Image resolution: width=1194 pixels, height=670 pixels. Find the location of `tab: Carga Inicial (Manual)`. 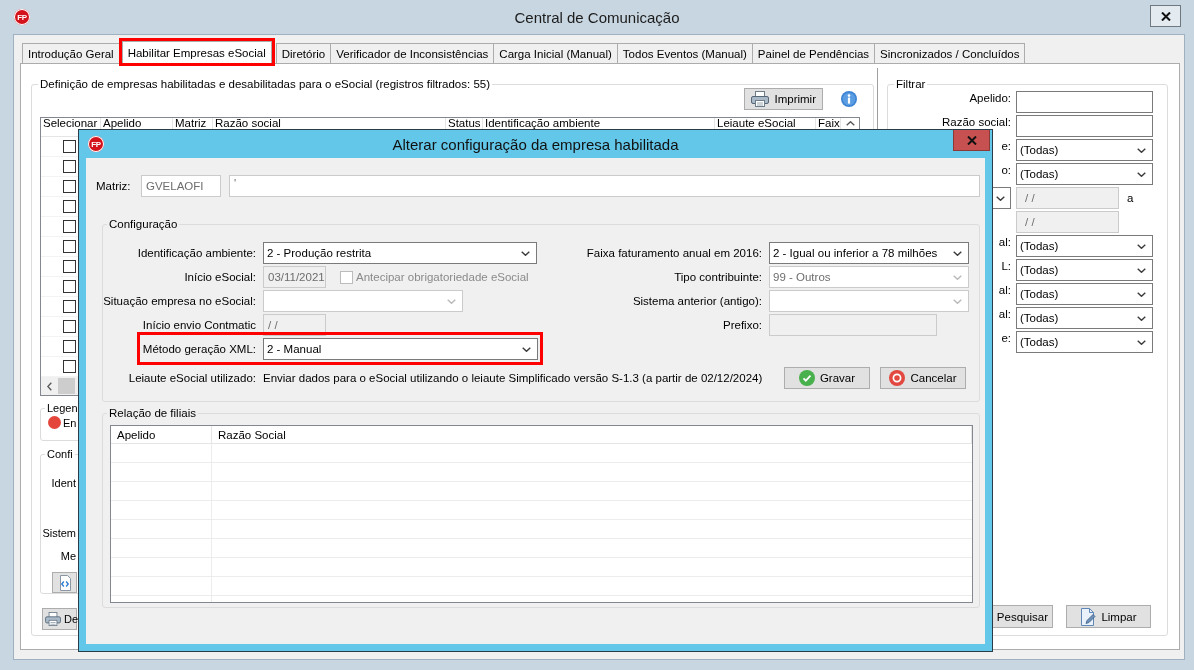

tab: Carga Inicial (Manual) is located at coordinates (555, 53).